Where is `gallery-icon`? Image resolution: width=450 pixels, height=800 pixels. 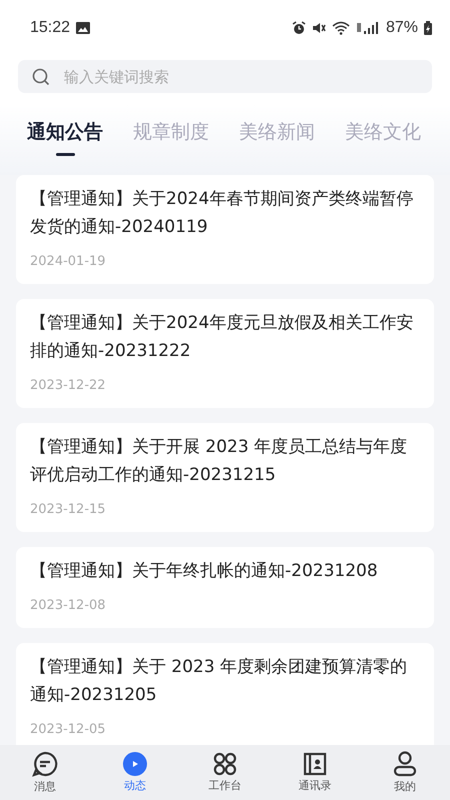 gallery-icon is located at coordinates (83, 28).